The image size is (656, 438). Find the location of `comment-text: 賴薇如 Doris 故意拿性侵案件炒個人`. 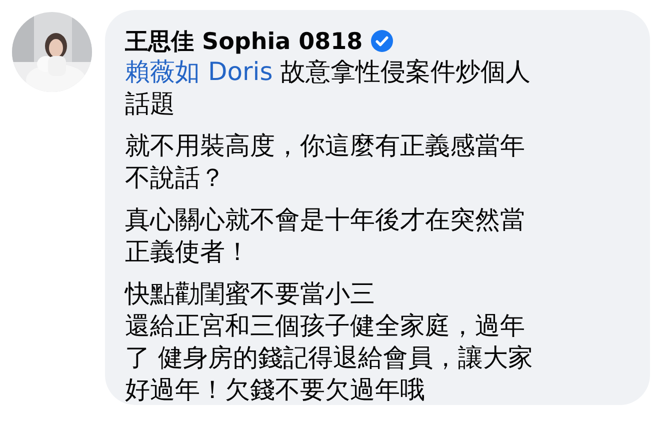

comment-text: 賴薇如 Doris 故意拿性侵案件炒個人 is located at coordinates (328, 72).